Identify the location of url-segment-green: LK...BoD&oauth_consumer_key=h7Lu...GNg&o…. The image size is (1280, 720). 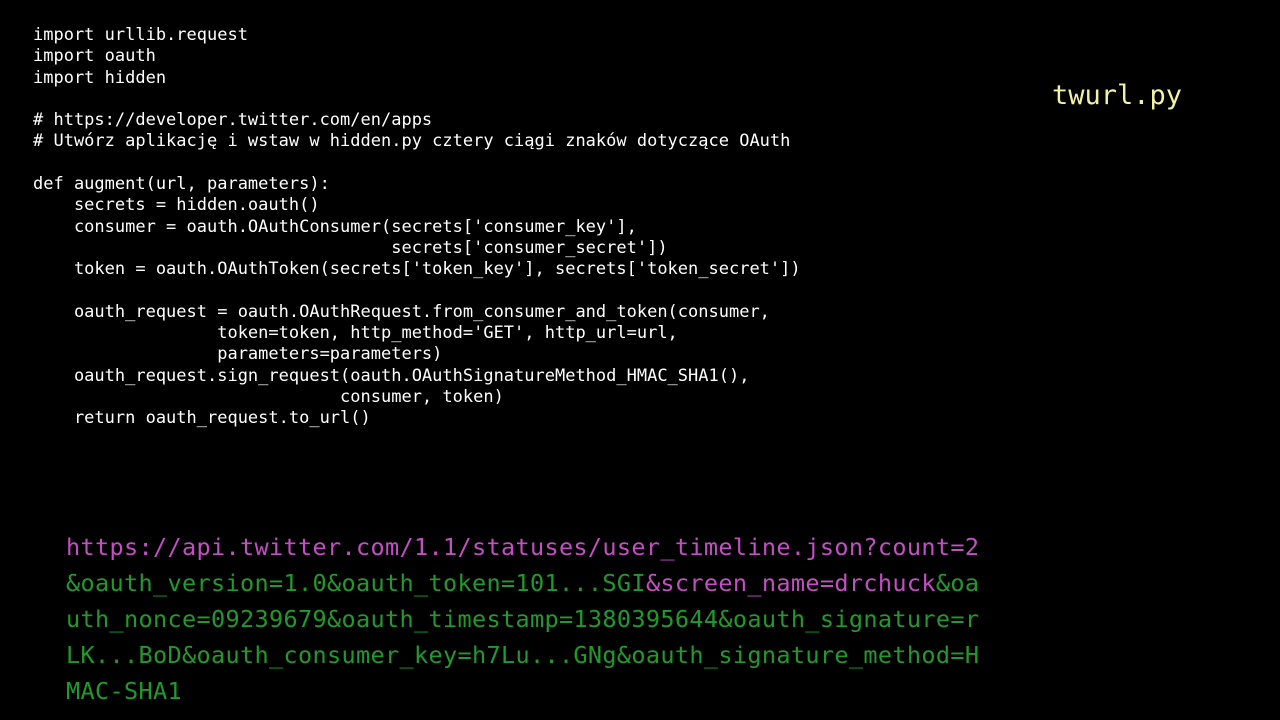
(523, 655).